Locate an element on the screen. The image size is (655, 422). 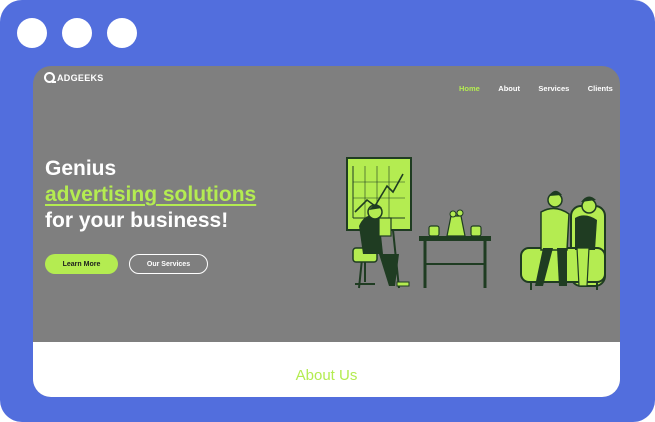
nav-services: Services is located at coordinates (553, 88).